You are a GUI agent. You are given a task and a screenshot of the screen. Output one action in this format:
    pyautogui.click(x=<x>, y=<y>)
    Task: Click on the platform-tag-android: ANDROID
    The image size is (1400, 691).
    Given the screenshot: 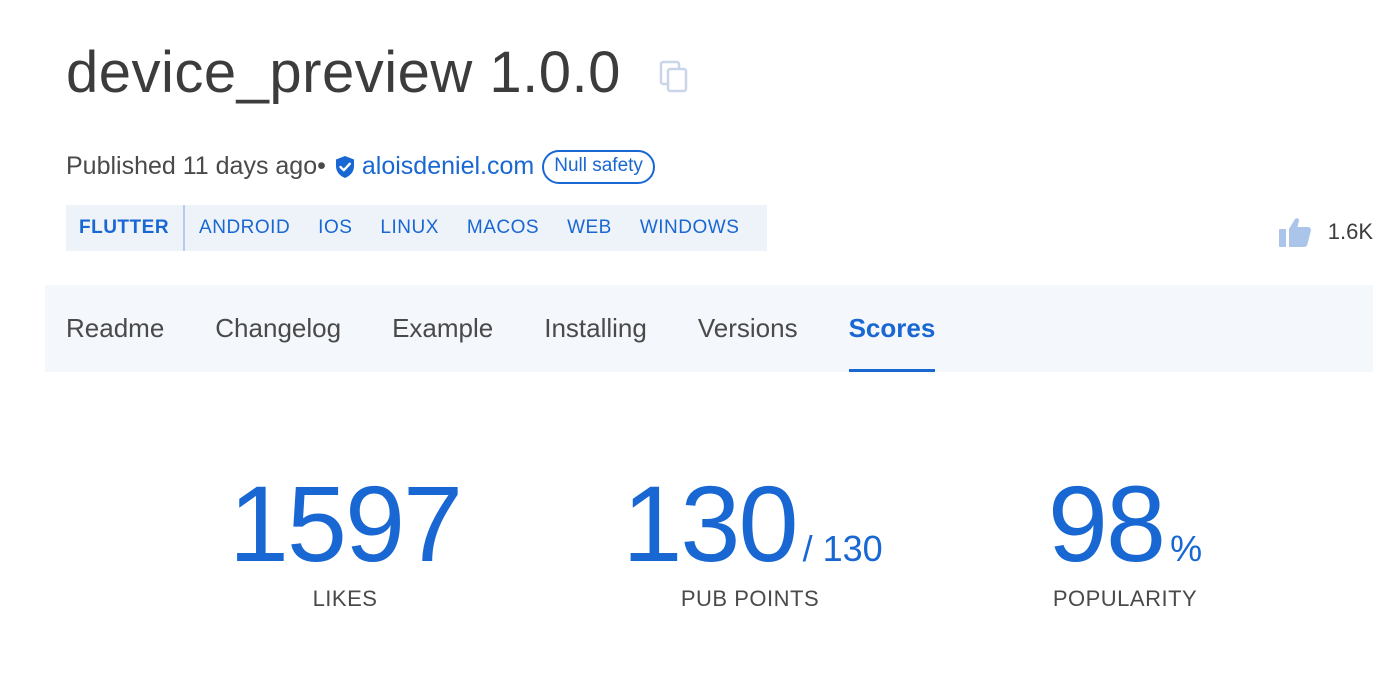 What is the action you would take?
    pyautogui.click(x=244, y=228)
    